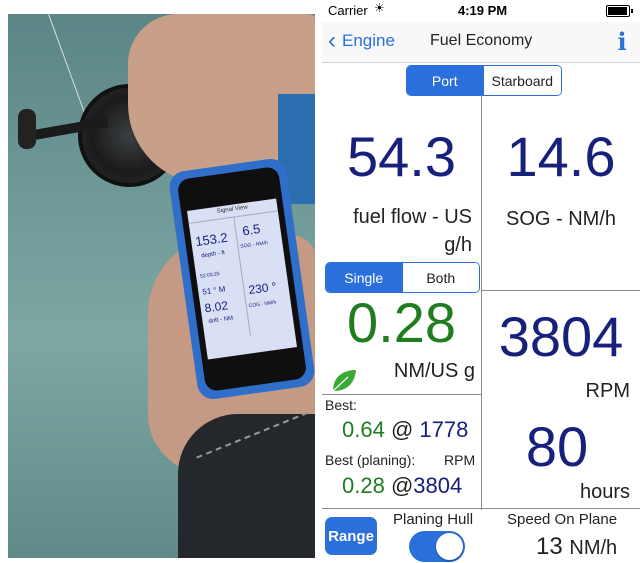 This screenshot has height=563, width=640. Describe the element at coordinates (549, 546) in the screenshot. I see `speed-on-plane-value: 13` at that location.